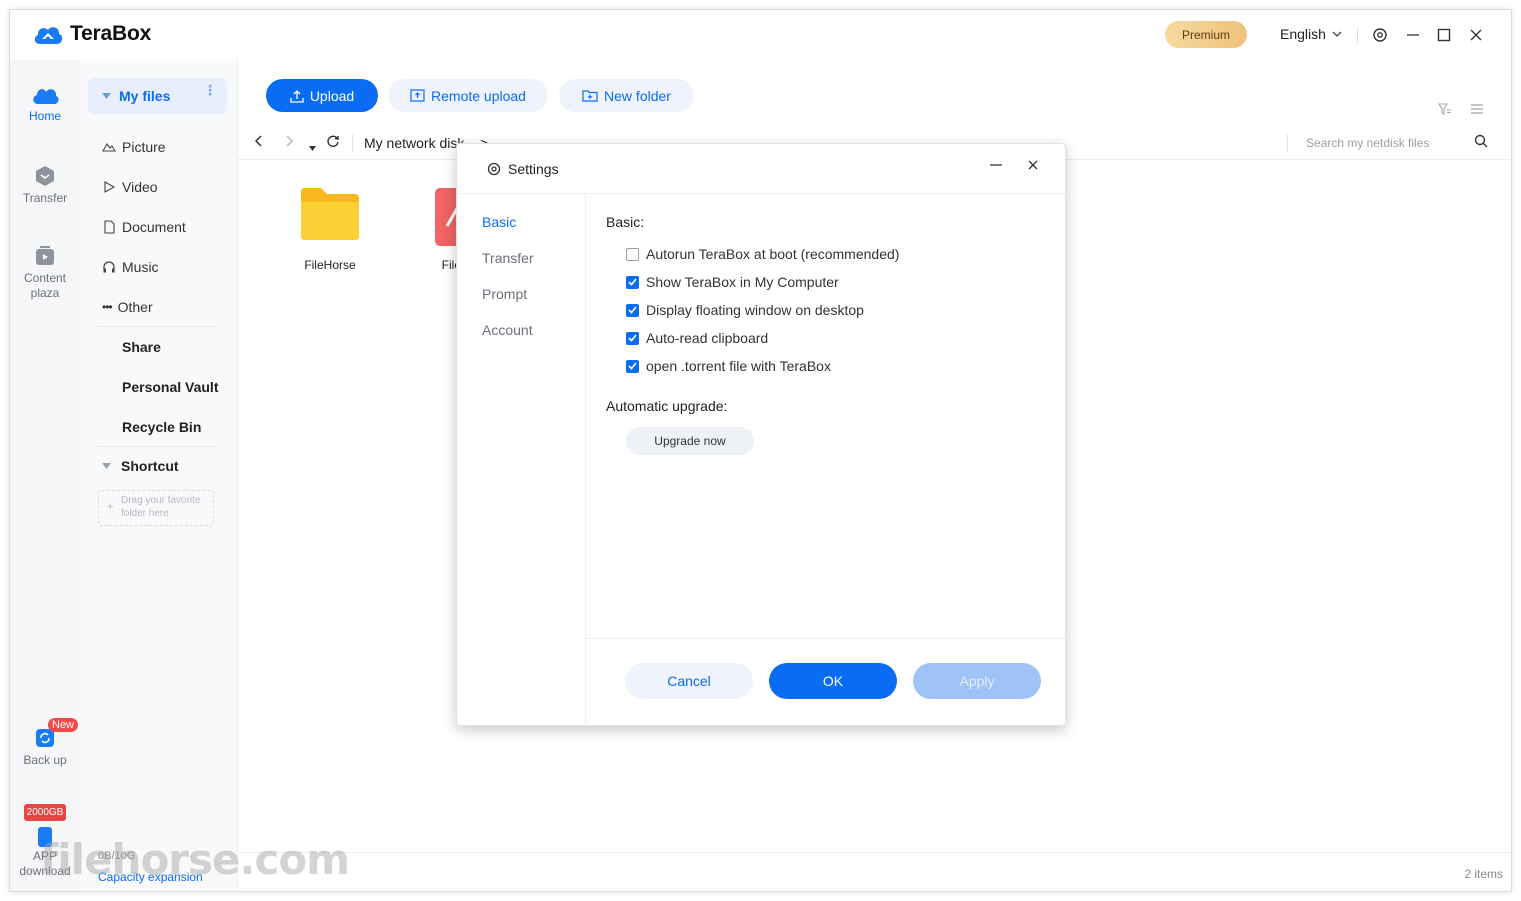 Image resolution: width=1521 pixels, height=901 pixels. What do you see at coordinates (1357, 35) in the screenshot?
I see `titlebar-separator` at bounding box center [1357, 35].